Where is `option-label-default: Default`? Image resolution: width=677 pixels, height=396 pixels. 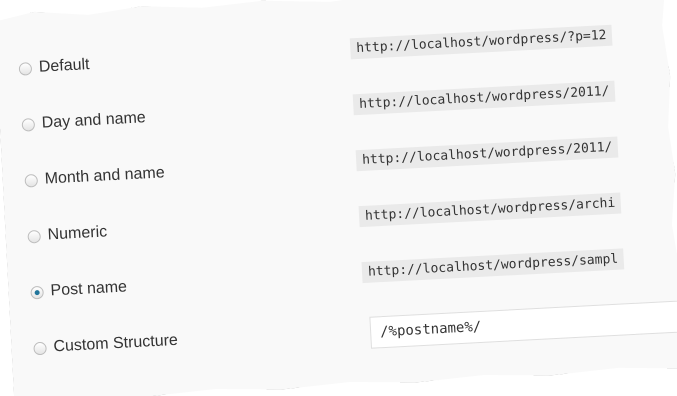
option-label-default: Default is located at coordinates (64, 66).